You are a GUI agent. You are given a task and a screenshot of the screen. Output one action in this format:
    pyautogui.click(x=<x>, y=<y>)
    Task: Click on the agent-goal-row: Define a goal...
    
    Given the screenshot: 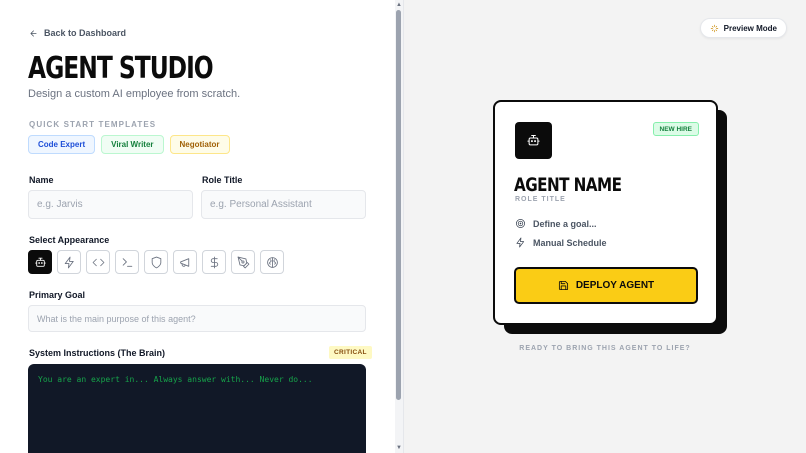 What is the action you would take?
    pyautogui.click(x=556, y=223)
    